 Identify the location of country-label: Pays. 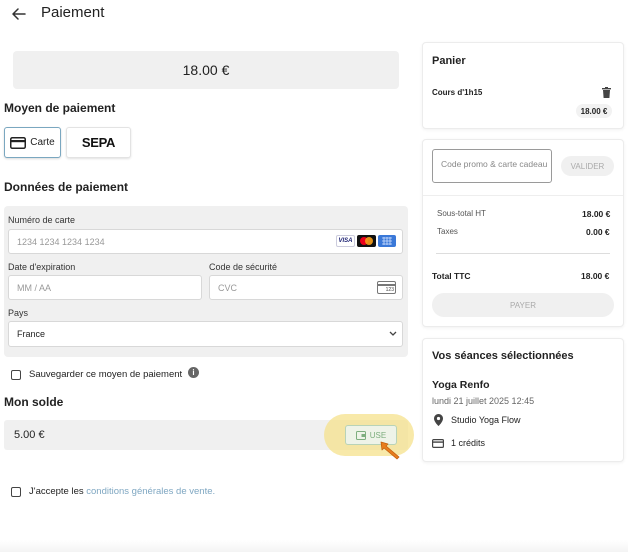
(18, 313).